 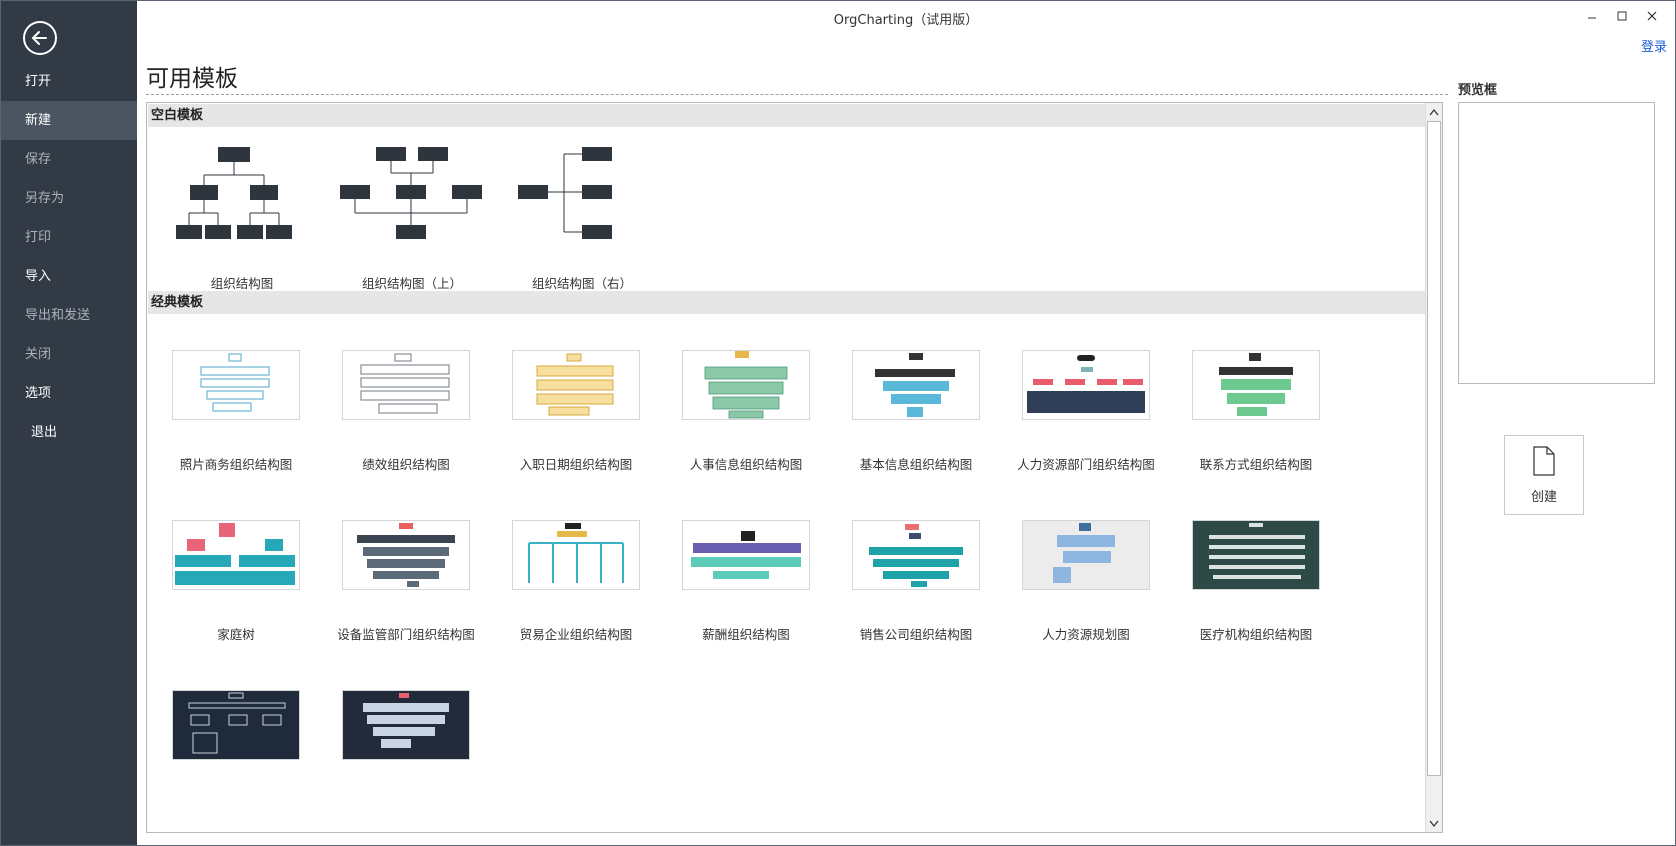 What do you see at coordinates (69, 315) in the screenshot?
I see `sidebar-item-export-send: 导出和发送` at bounding box center [69, 315].